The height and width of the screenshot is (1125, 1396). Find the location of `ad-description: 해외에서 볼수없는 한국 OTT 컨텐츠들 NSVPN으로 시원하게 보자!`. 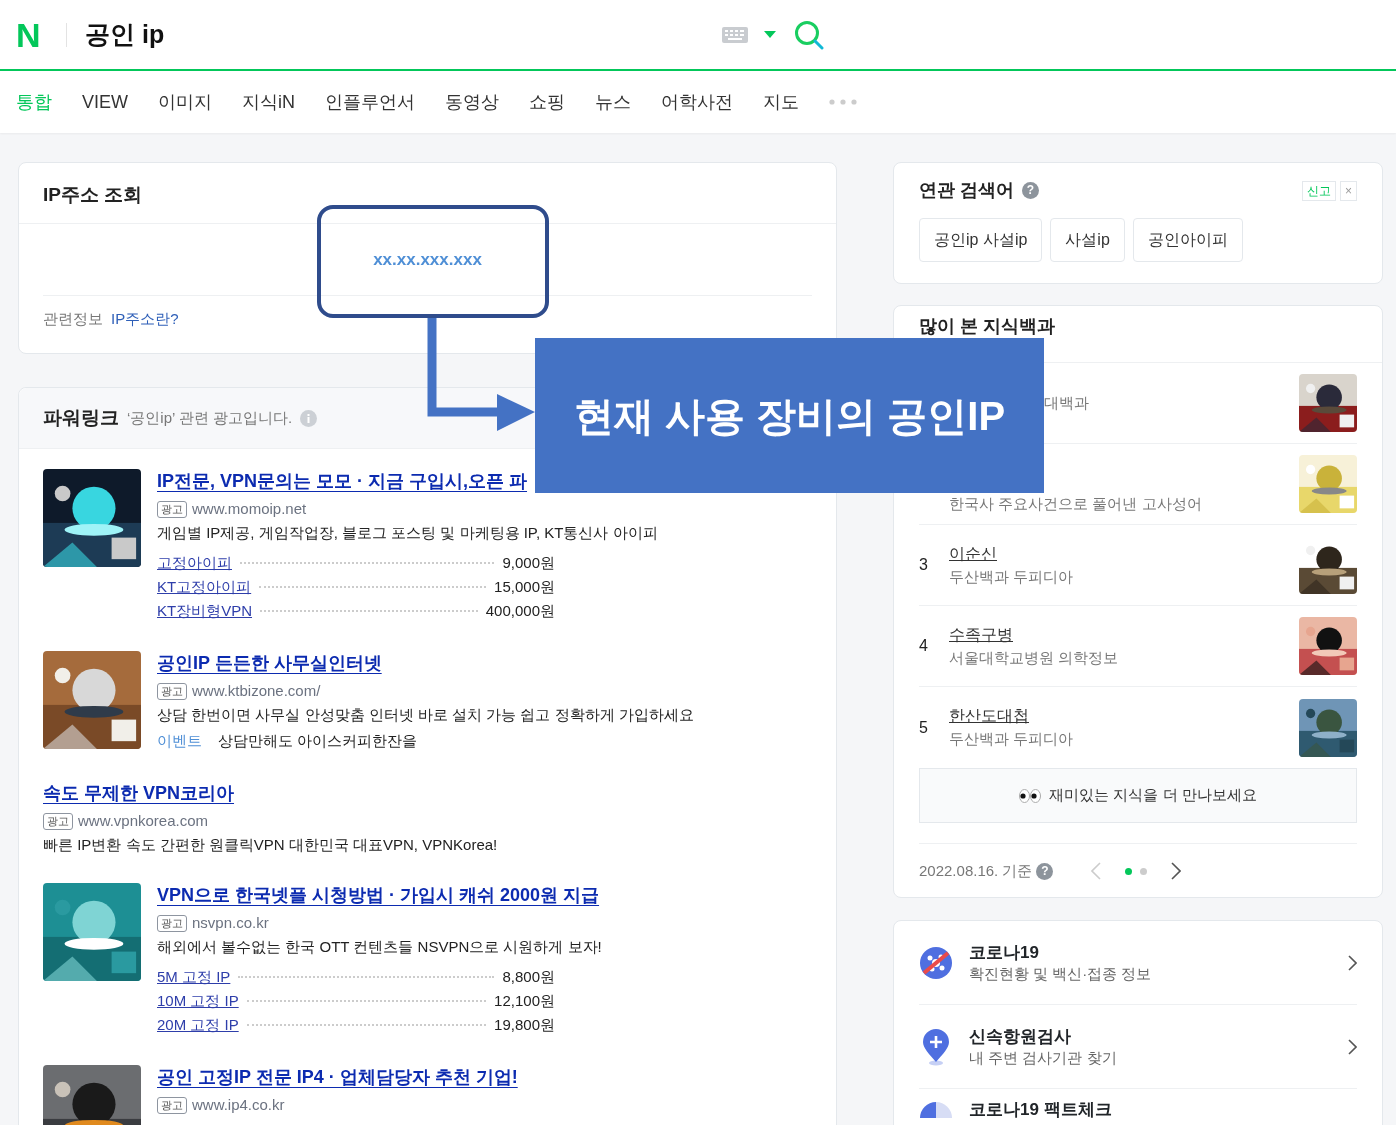

ad-description: 해외에서 볼수없는 한국 OTT 컨텐츠들 NSVPN으로 시원하게 보자! is located at coordinates (379, 947).